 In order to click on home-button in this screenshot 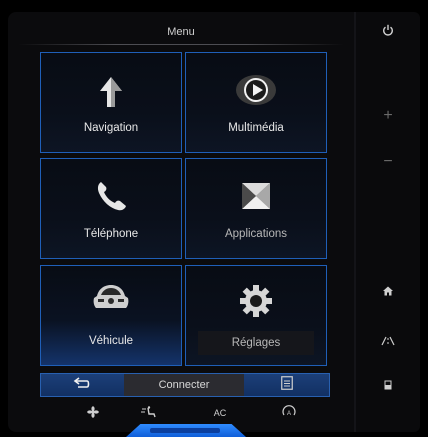, I will do `click(388, 292)`.